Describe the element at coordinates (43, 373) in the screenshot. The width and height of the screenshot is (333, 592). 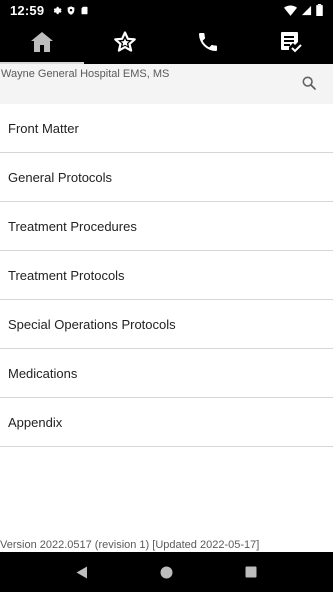
I see `menu-item-label: Medications` at that location.